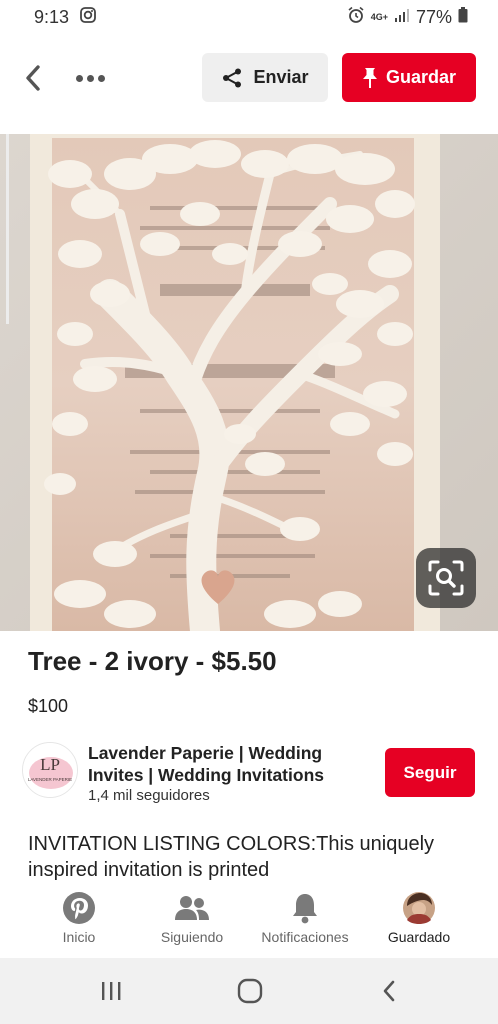  I want to click on creator-avatar: LP LAVENDER PAPERIE, so click(50, 770).